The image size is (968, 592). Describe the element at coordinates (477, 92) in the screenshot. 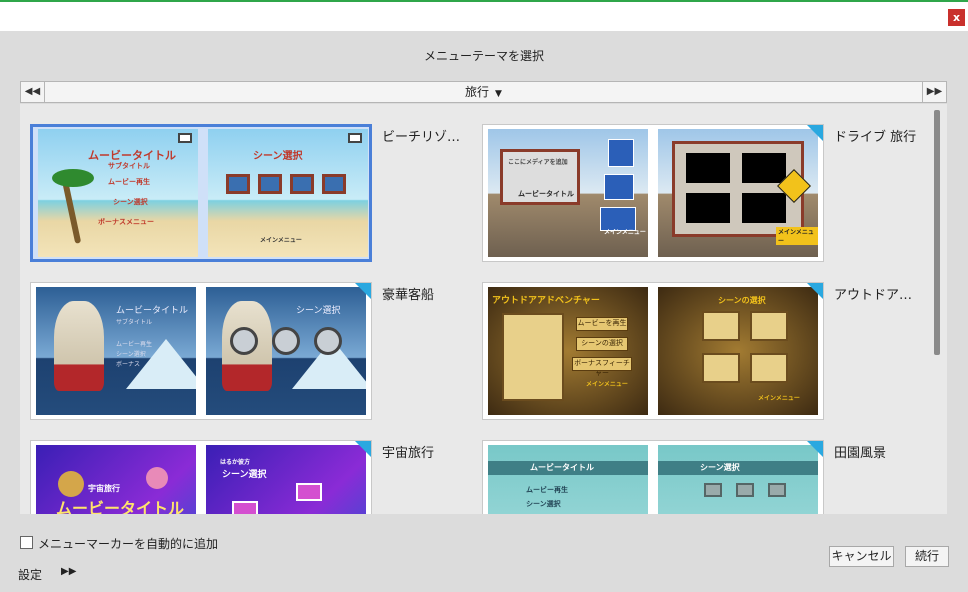

I see `category-label: 旅行` at that location.